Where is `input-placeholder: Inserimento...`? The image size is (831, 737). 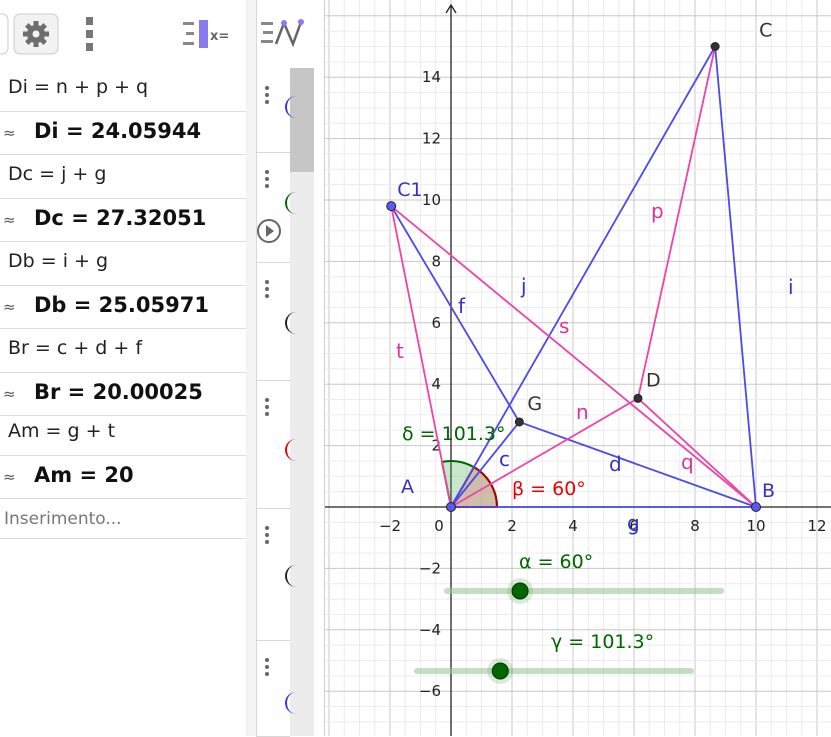
input-placeholder: Inserimento... is located at coordinates (63, 519).